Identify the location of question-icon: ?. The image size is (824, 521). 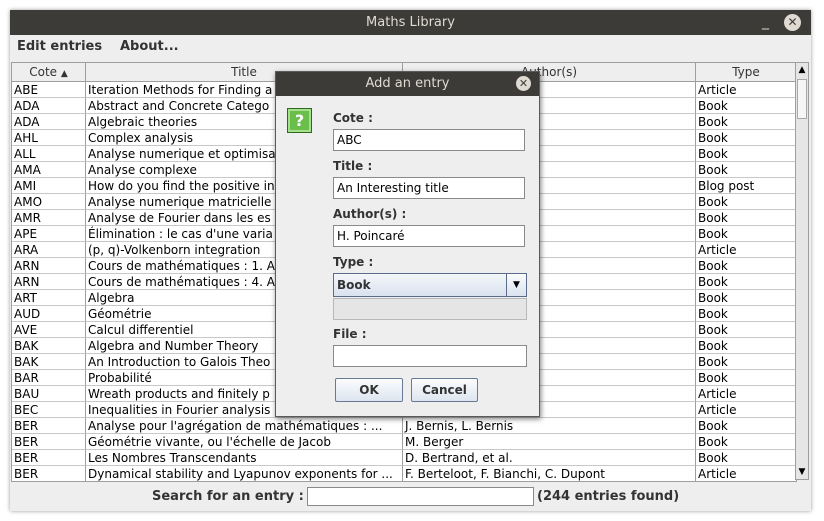
(299, 120).